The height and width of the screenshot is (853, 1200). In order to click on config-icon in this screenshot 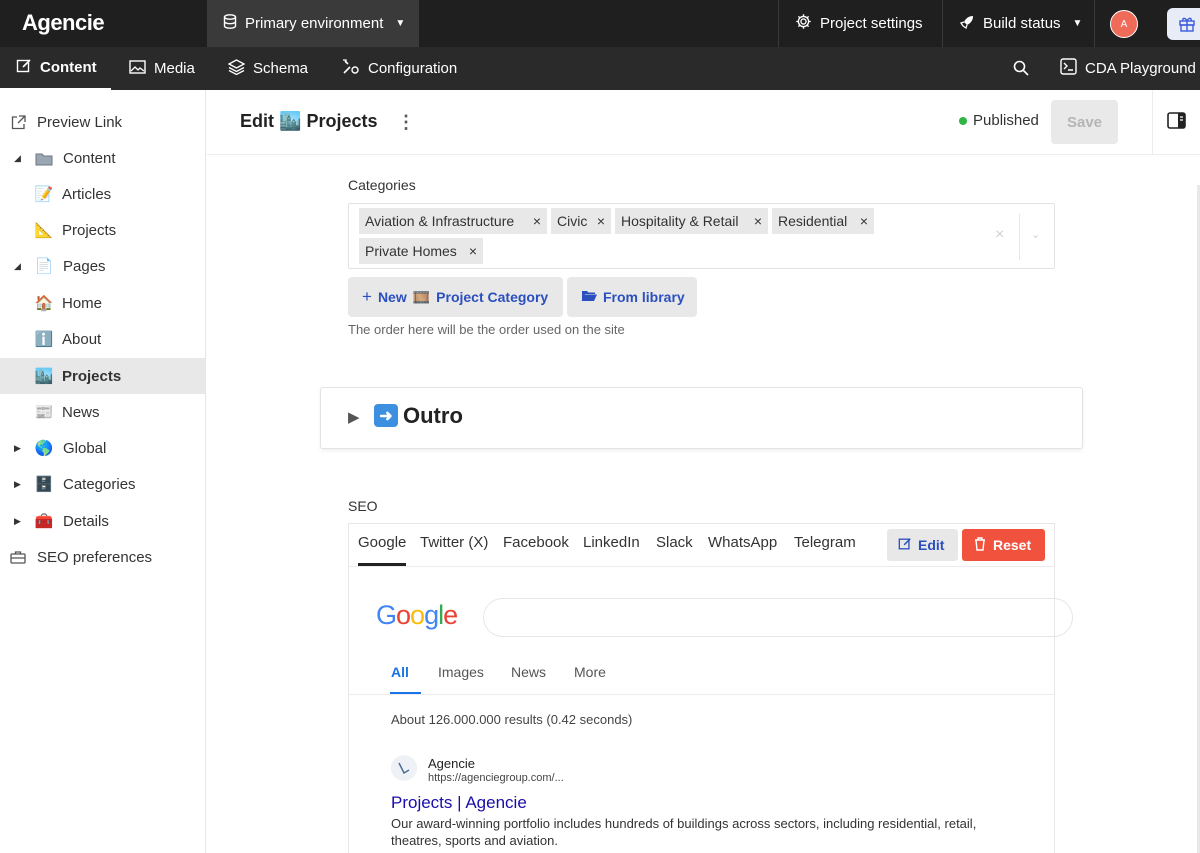, I will do `click(351, 68)`.